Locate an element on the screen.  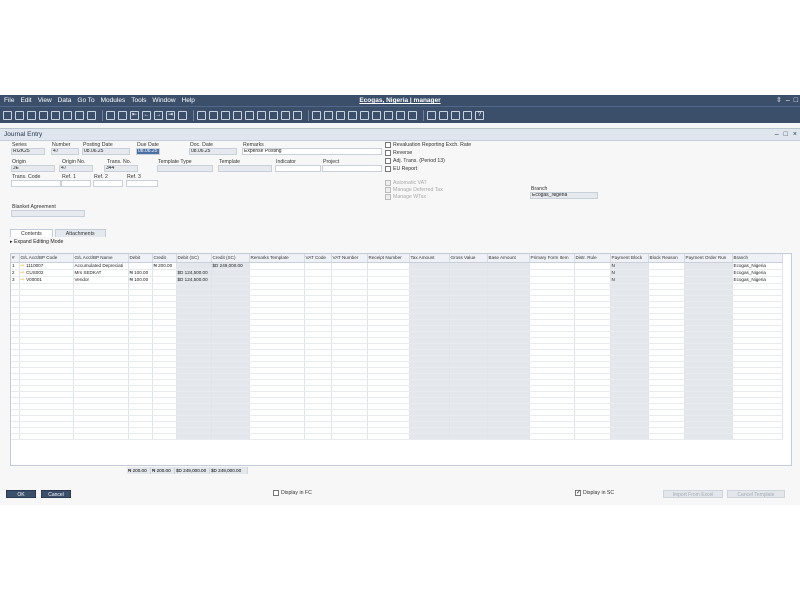
col-name: G/L Acct/BP Name is located at coordinates (101, 258).